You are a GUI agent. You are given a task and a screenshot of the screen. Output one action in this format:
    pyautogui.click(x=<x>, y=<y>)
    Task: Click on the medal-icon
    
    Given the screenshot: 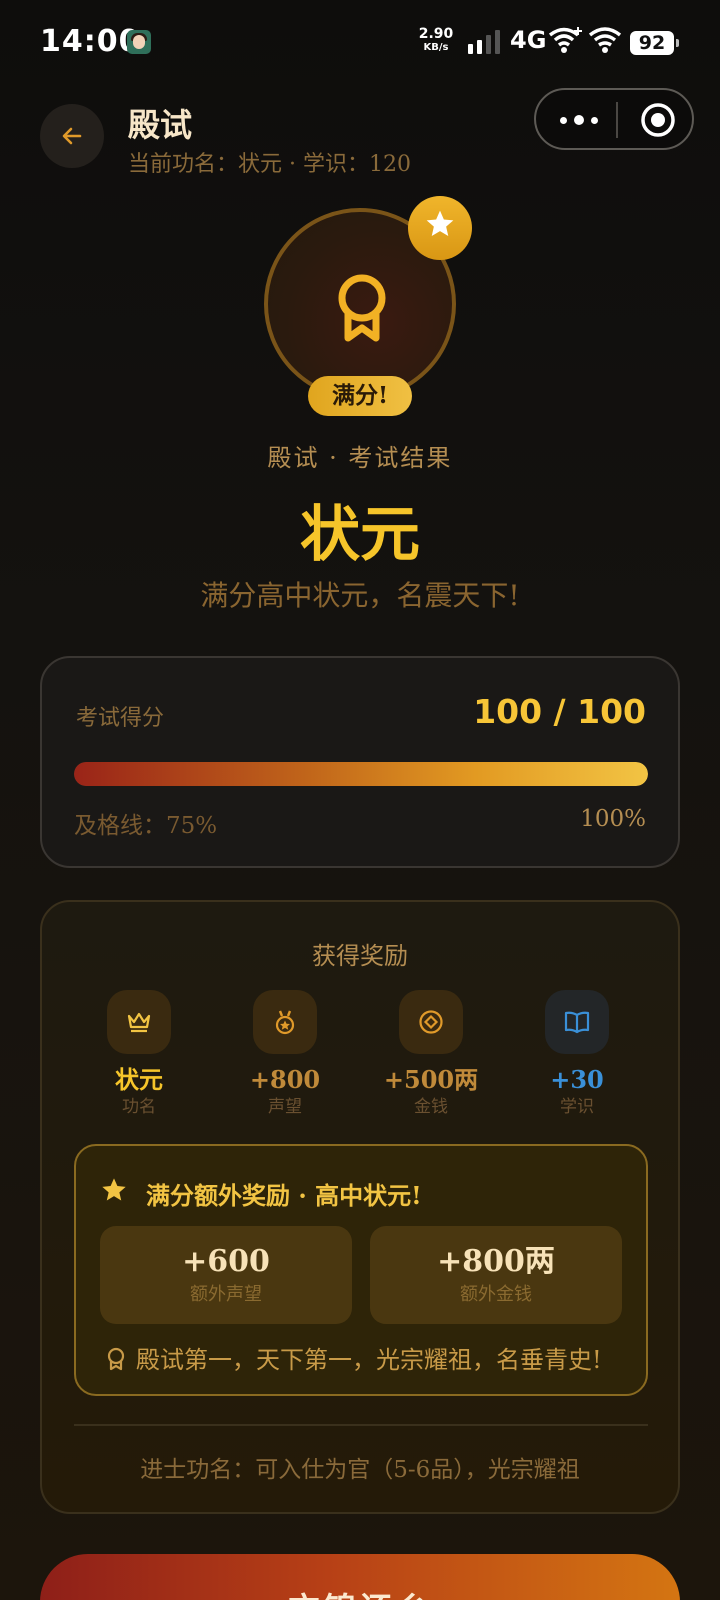 What is the action you would take?
    pyautogui.click(x=285, y=1022)
    